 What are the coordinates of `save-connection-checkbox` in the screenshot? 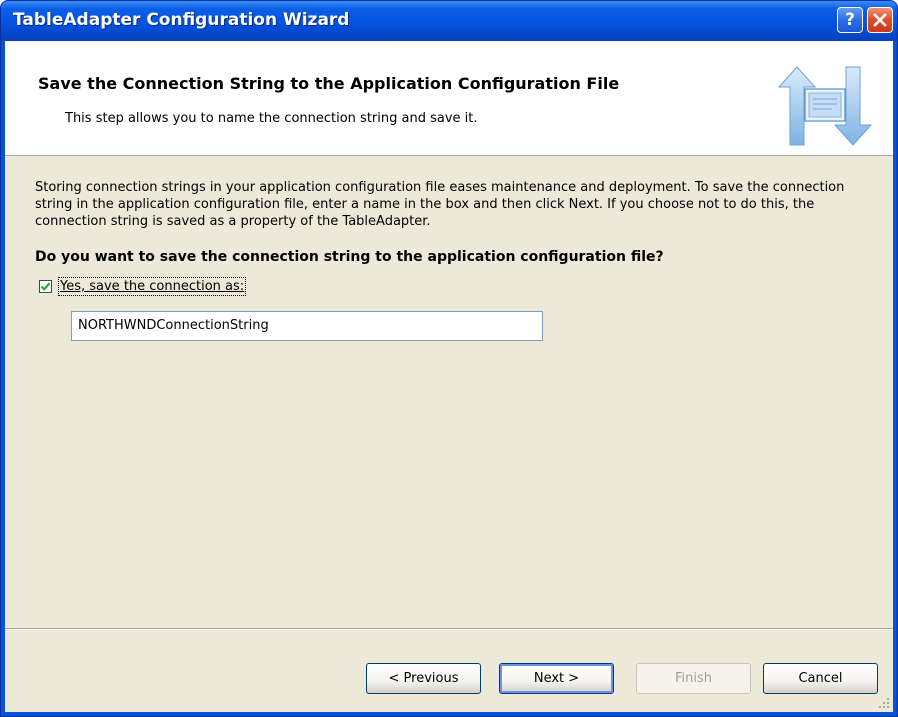 It's located at (45, 286).